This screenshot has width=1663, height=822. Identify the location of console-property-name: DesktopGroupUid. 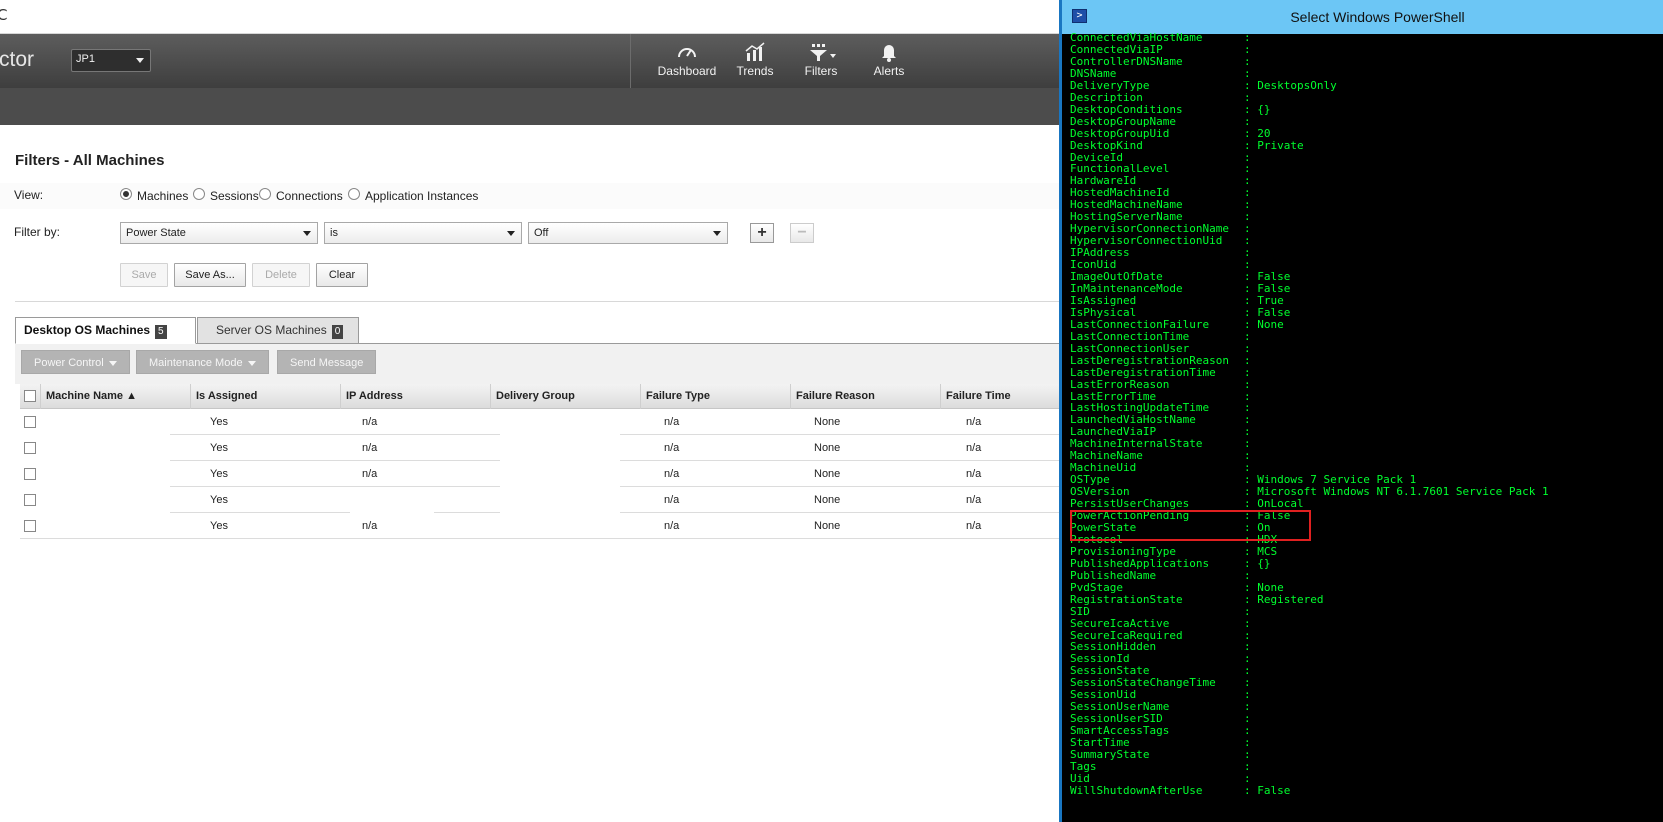
(1120, 133).